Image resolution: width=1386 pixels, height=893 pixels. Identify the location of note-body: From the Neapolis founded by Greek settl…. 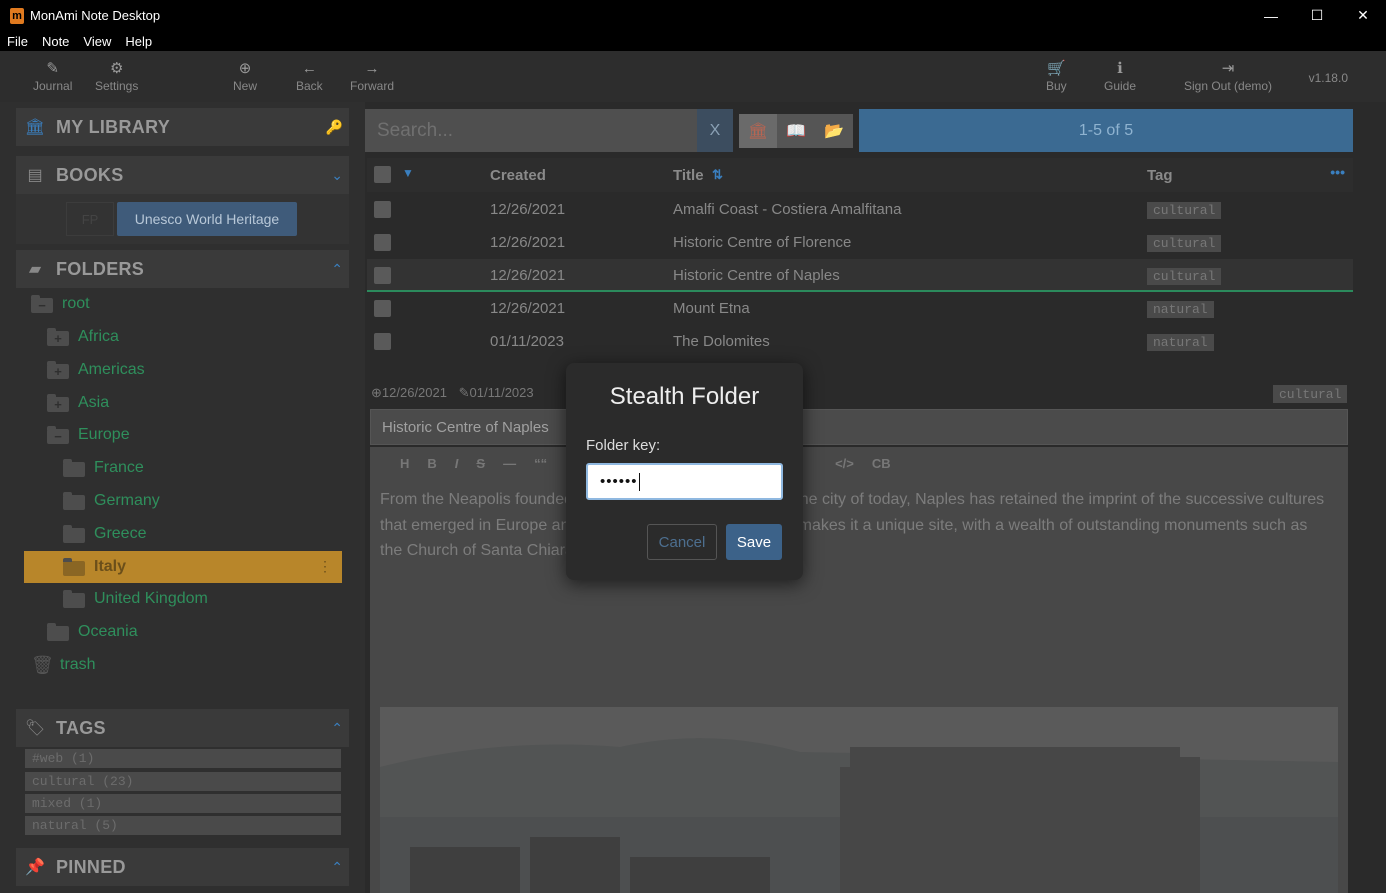
(855, 525).